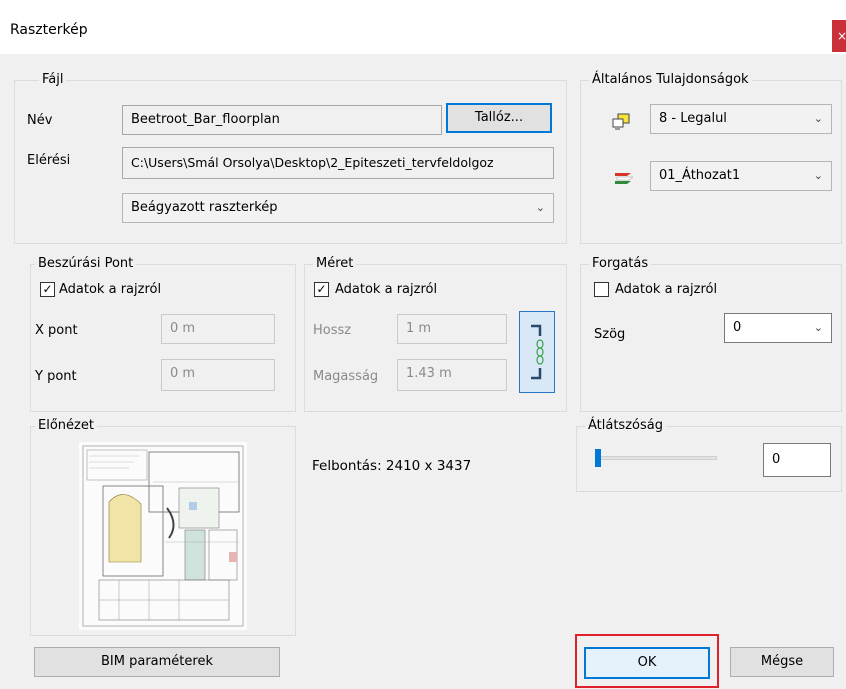 Image resolution: width=846 pixels, height=689 pixels. Describe the element at coordinates (47, 289) in the screenshot. I see `insert-from-drawing-checkbox: ✓` at that location.